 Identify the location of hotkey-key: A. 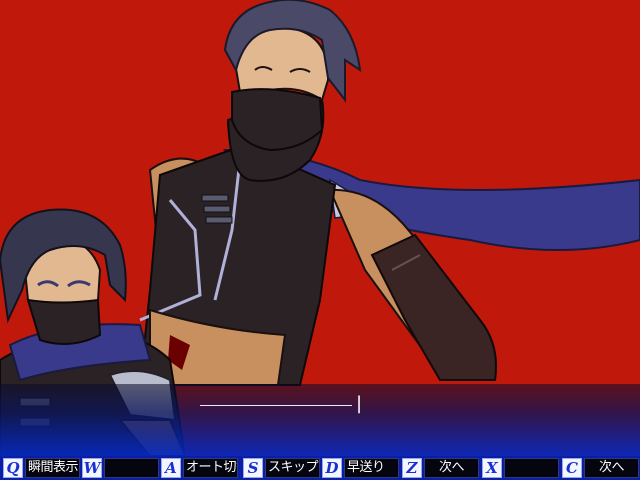
(171, 468).